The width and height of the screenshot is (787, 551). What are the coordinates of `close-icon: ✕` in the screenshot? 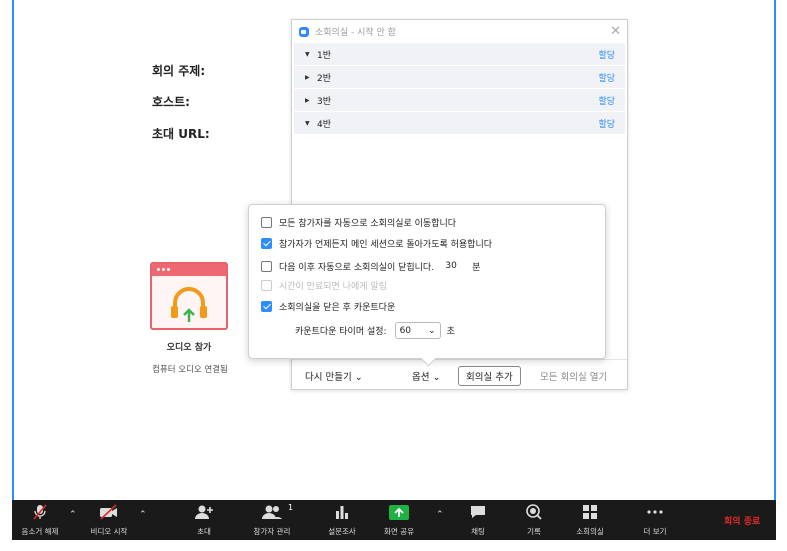 It's located at (615, 31).